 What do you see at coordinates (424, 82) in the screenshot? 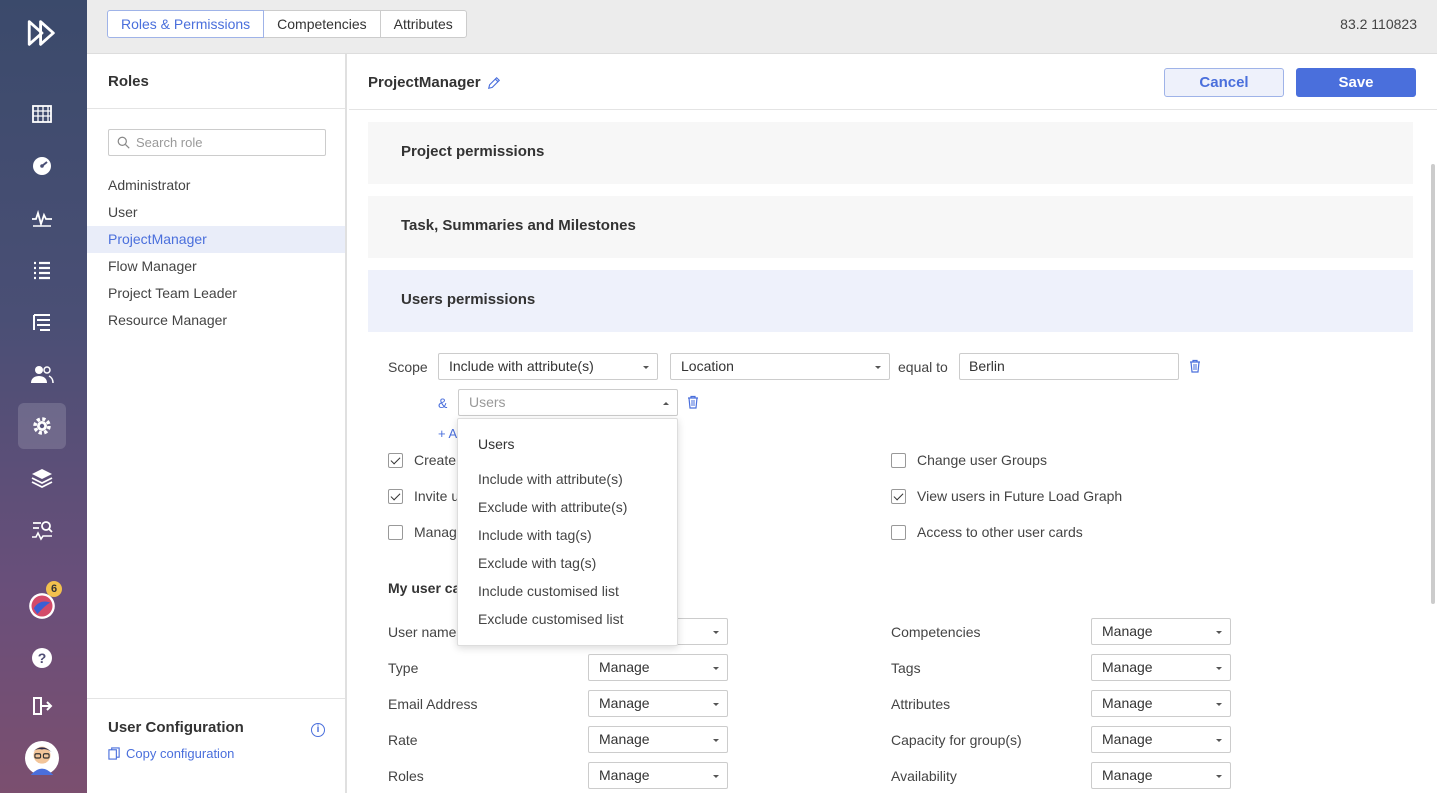
I see `role-name-label: ProjectManager` at bounding box center [424, 82].